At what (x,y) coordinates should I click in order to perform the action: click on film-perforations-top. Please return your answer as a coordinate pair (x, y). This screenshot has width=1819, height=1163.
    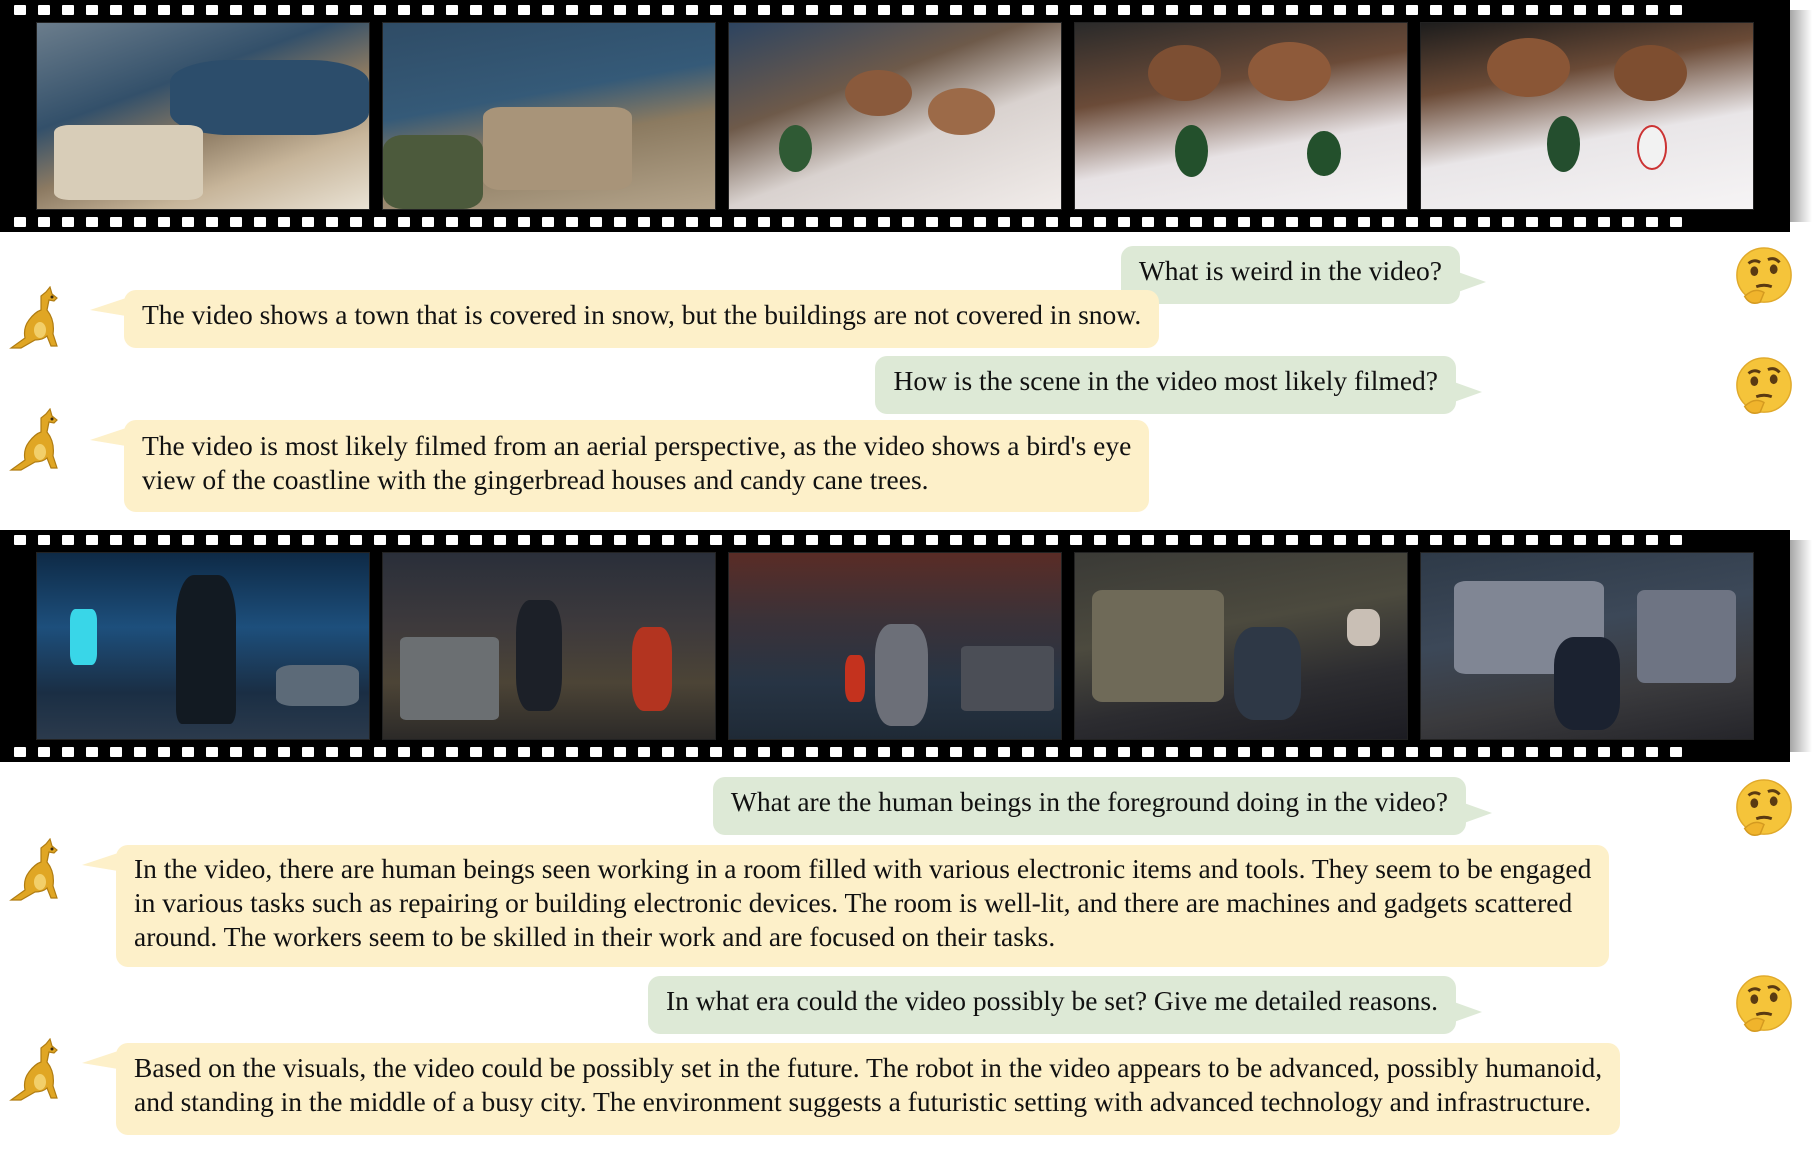
    Looking at the image, I should click on (895, 10).